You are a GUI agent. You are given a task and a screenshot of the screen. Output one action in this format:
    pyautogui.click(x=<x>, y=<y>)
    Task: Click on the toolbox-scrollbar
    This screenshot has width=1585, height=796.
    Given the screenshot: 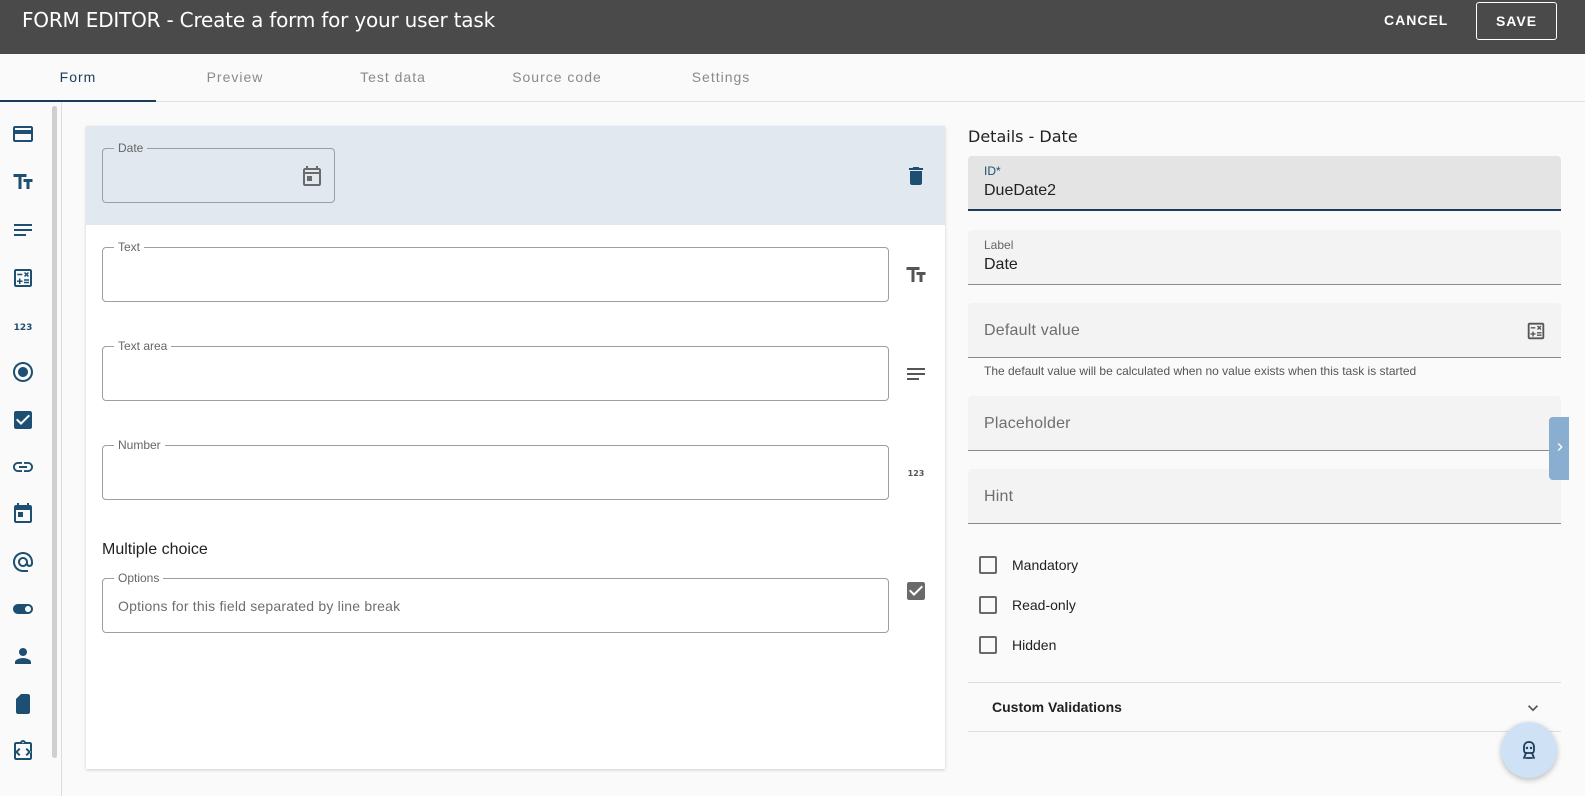 What is the action you would take?
    pyautogui.click(x=54, y=432)
    